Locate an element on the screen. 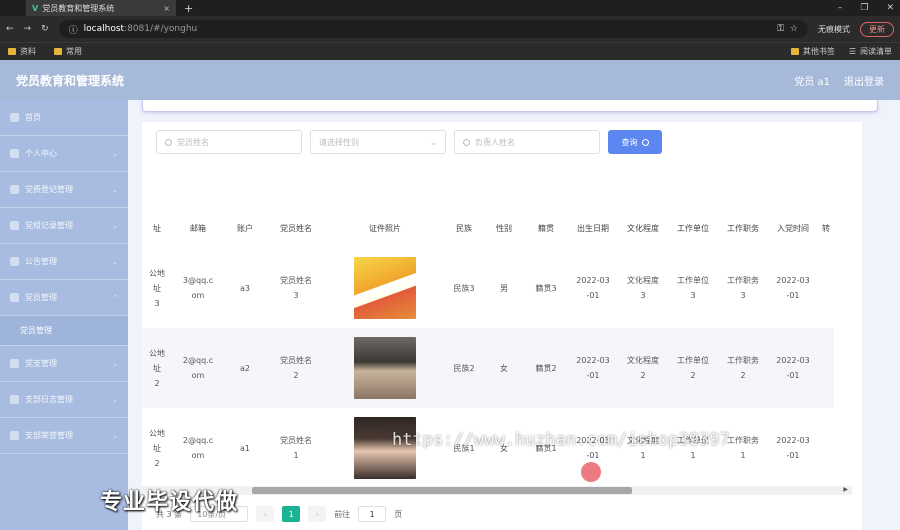  member-name-input: 党员姓名 is located at coordinates (229, 142).